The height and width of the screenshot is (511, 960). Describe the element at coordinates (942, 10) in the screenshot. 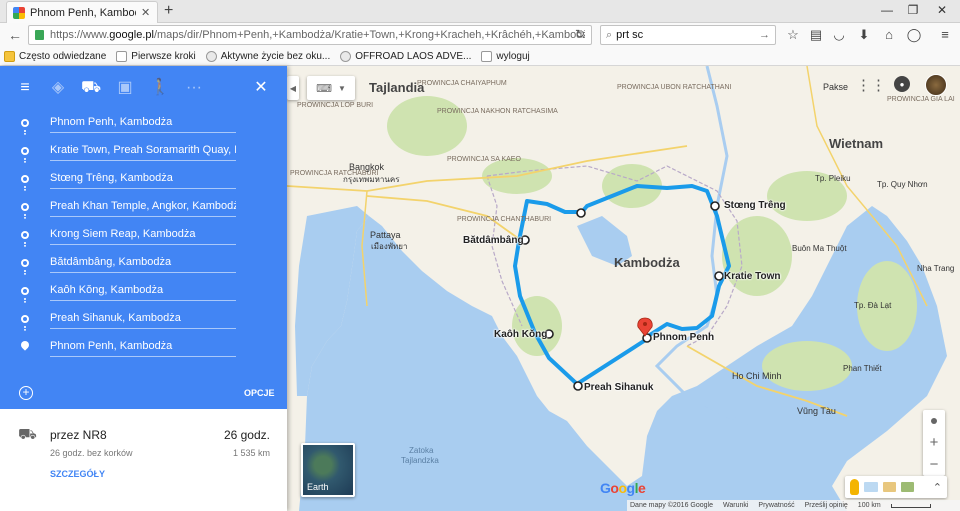

I see `window-close-icon: ✕` at that location.